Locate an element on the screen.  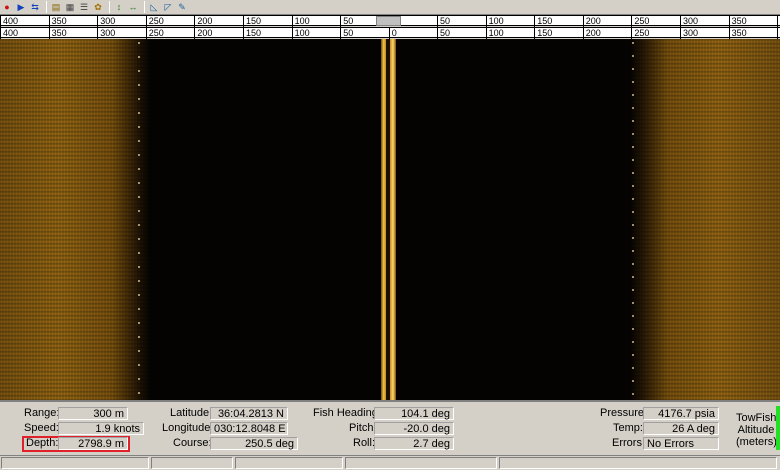
target-icon: ◸ is located at coordinates (168, 7).